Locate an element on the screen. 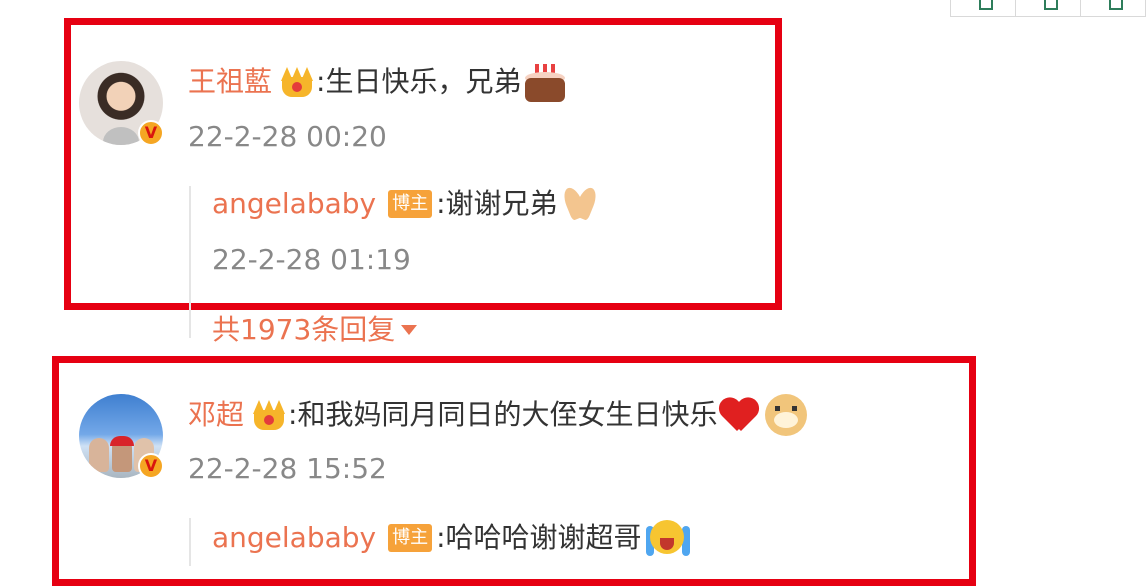 This screenshot has width=1146, height=586. comment-username: 王祖藍 is located at coordinates (230, 82).